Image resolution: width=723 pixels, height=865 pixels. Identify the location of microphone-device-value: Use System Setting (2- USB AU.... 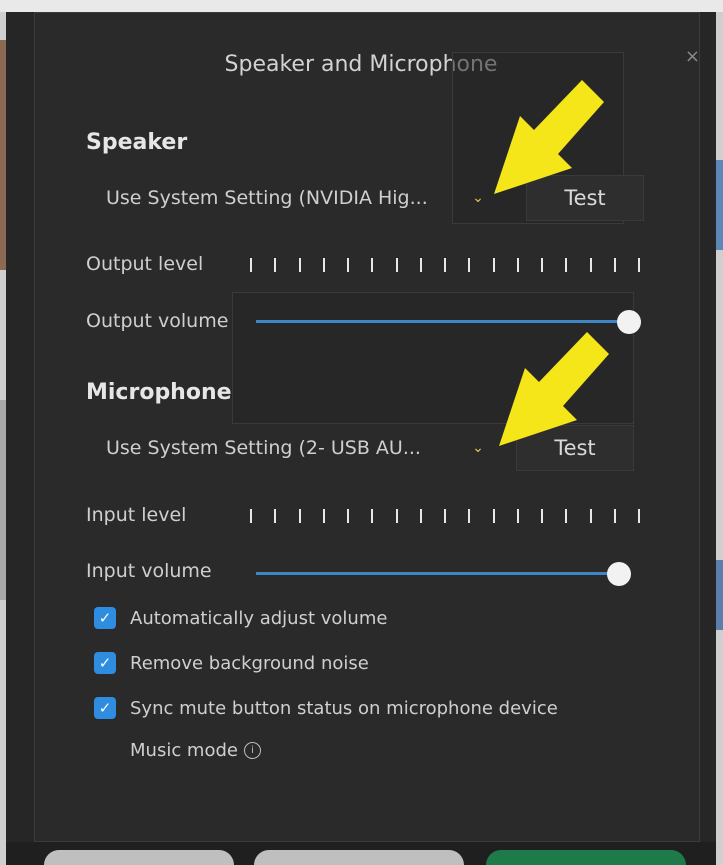
(263, 448).